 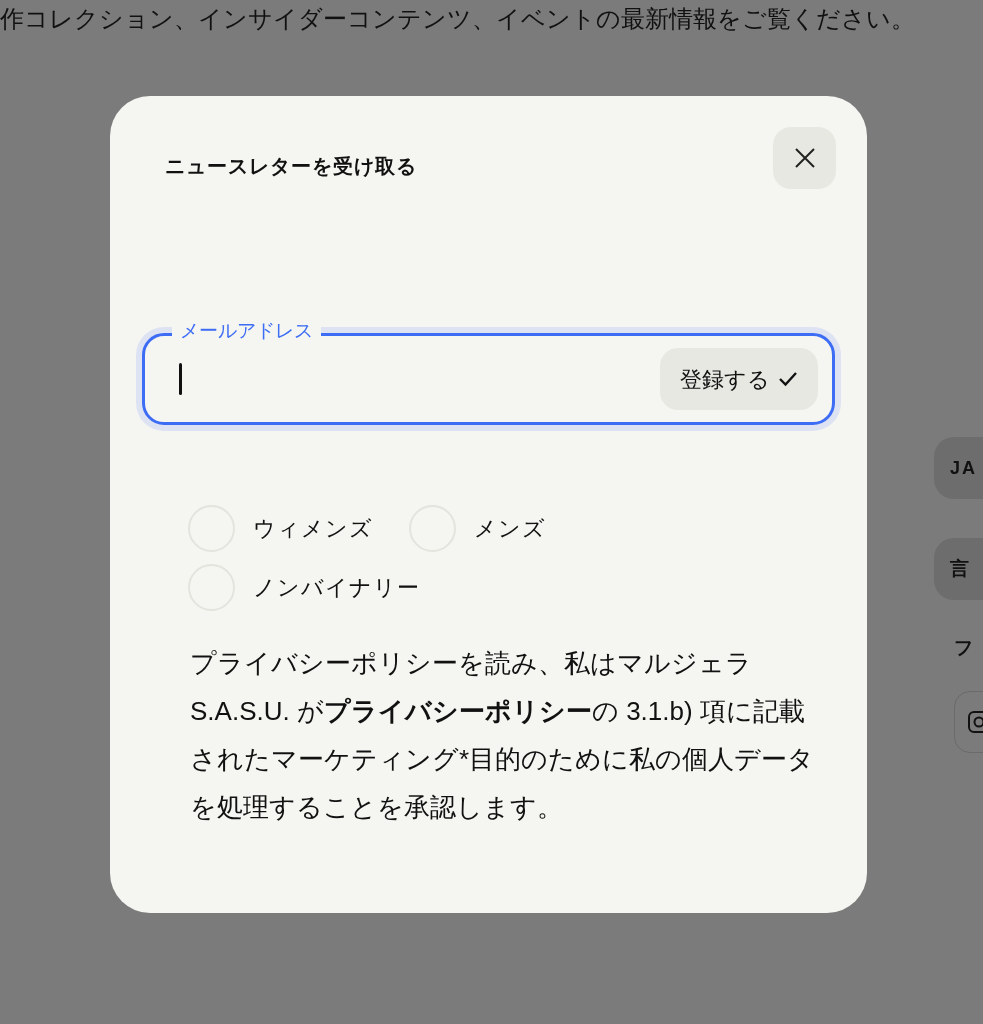 What do you see at coordinates (958, 468) in the screenshot?
I see `language-button: JA` at bounding box center [958, 468].